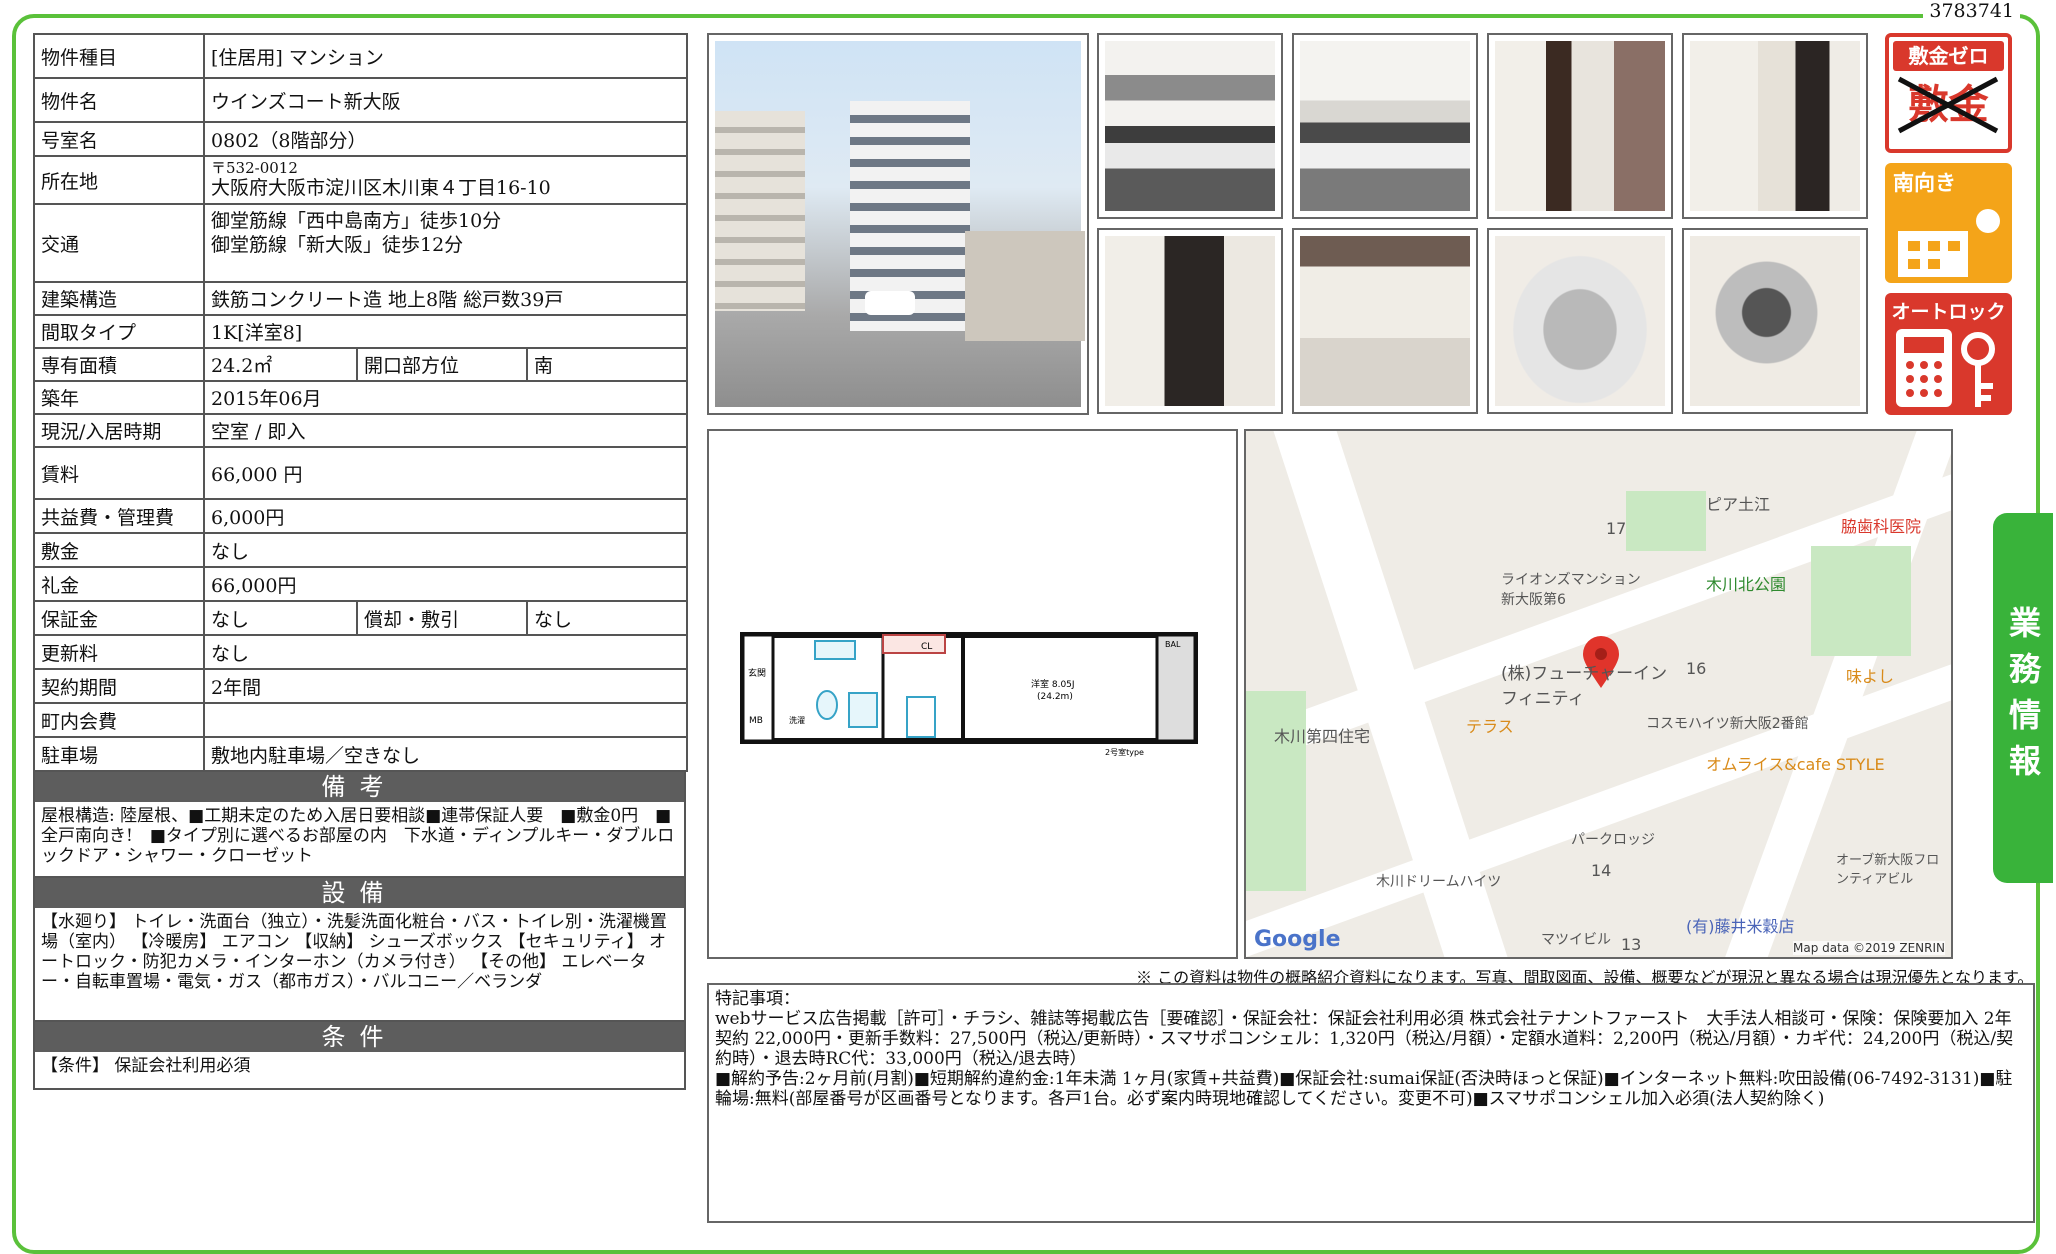  What do you see at coordinates (1053, 684) in the screenshot?
I see `floor-plan-room-label: 洋室 8.05J` at bounding box center [1053, 684].